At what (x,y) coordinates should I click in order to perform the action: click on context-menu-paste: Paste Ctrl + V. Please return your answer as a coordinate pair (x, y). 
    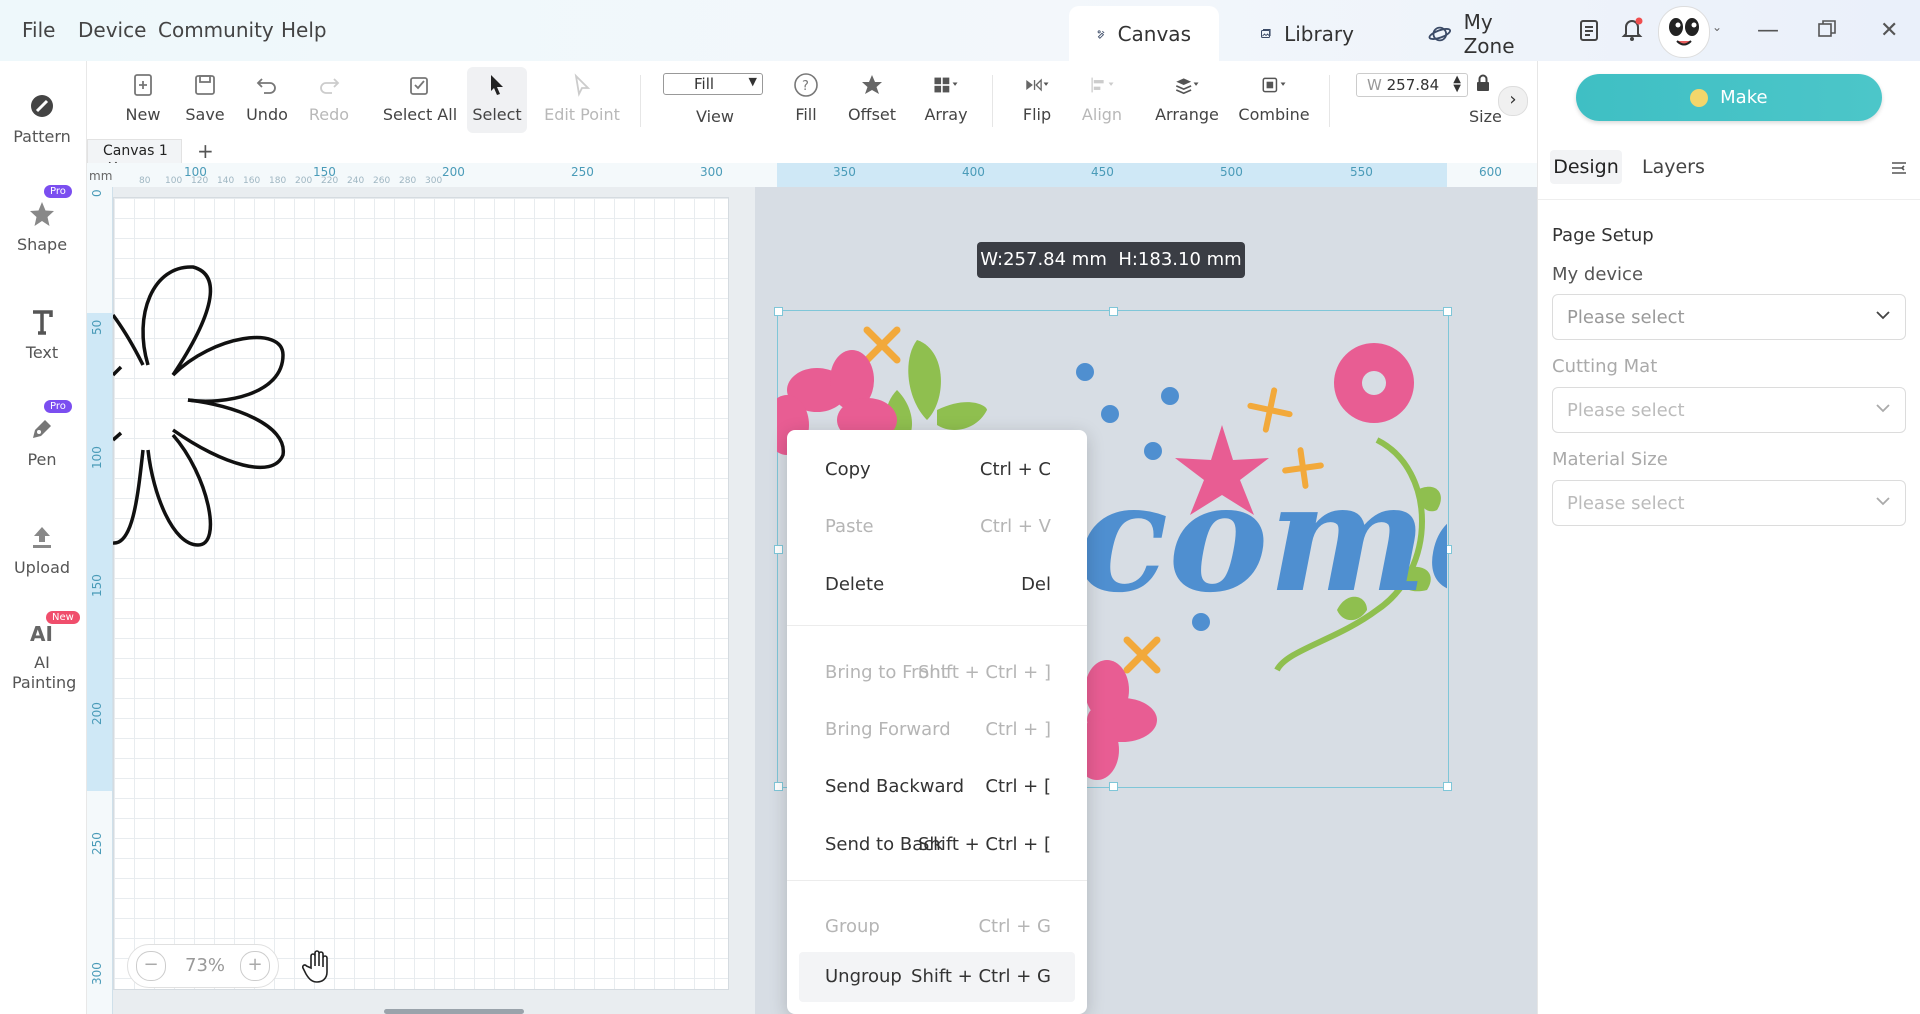
    Looking at the image, I should click on (937, 527).